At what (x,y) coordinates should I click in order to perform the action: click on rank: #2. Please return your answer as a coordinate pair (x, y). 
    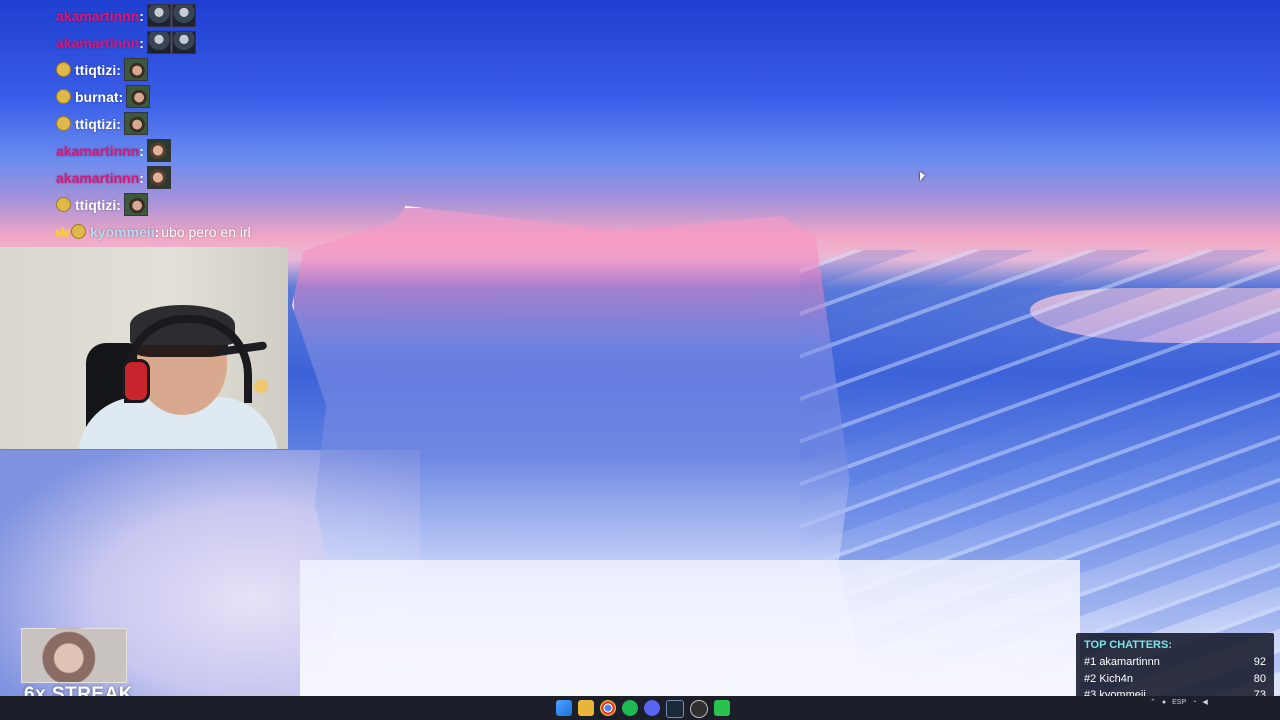
    Looking at the image, I should click on (1090, 678).